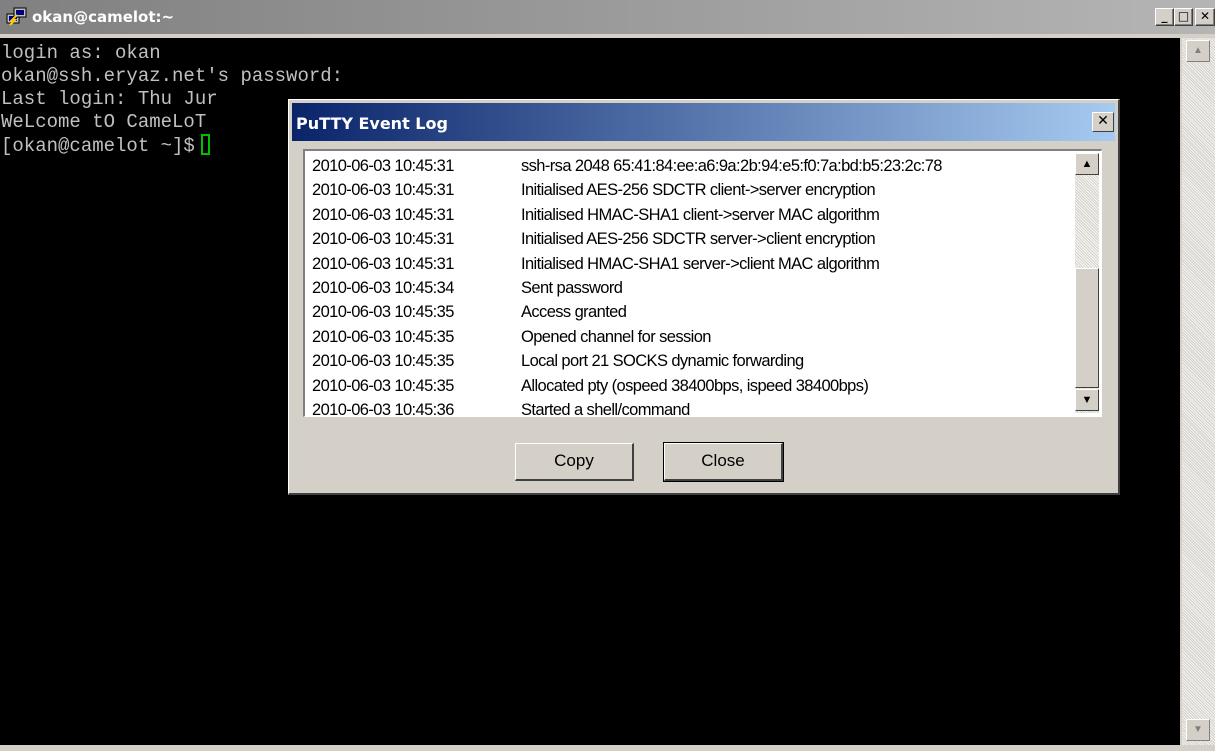 The width and height of the screenshot is (1215, 751). Describe the element at coordinates (703, 122) in the screenshot. I see `dialog-titlebar: PuTTY Event Log ✕` at that location.